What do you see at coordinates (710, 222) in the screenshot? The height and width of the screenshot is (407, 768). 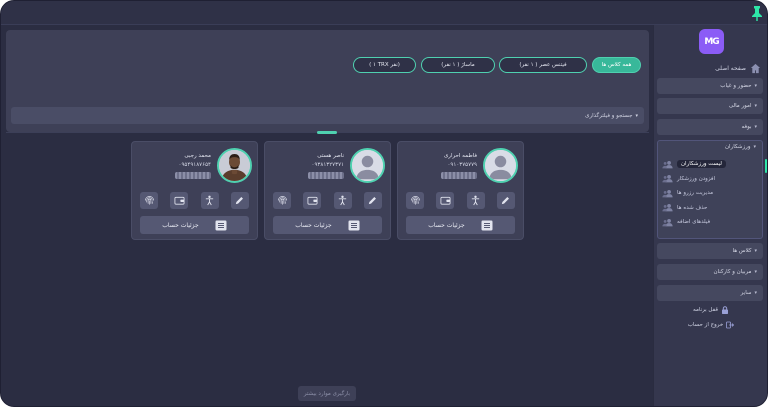 I see `sidebar-subitem-extra-fields: فیلدهای اضافه` at bounding box center [710, 222].